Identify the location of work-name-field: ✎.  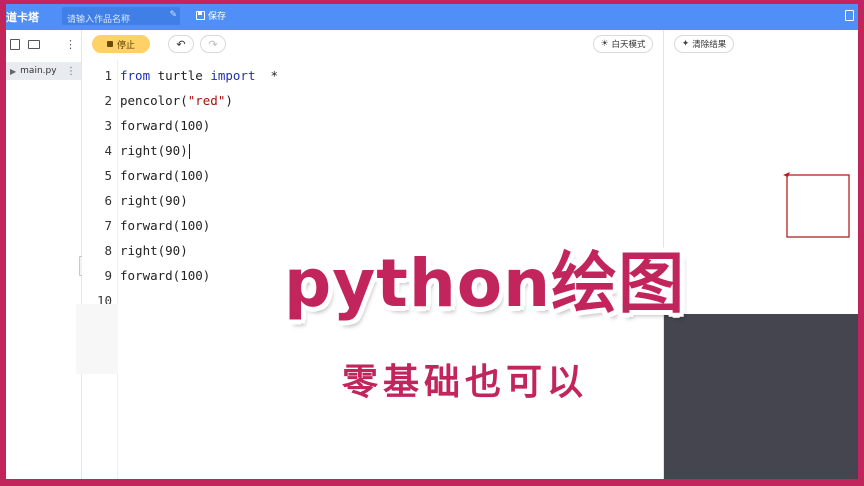
(121, 18).